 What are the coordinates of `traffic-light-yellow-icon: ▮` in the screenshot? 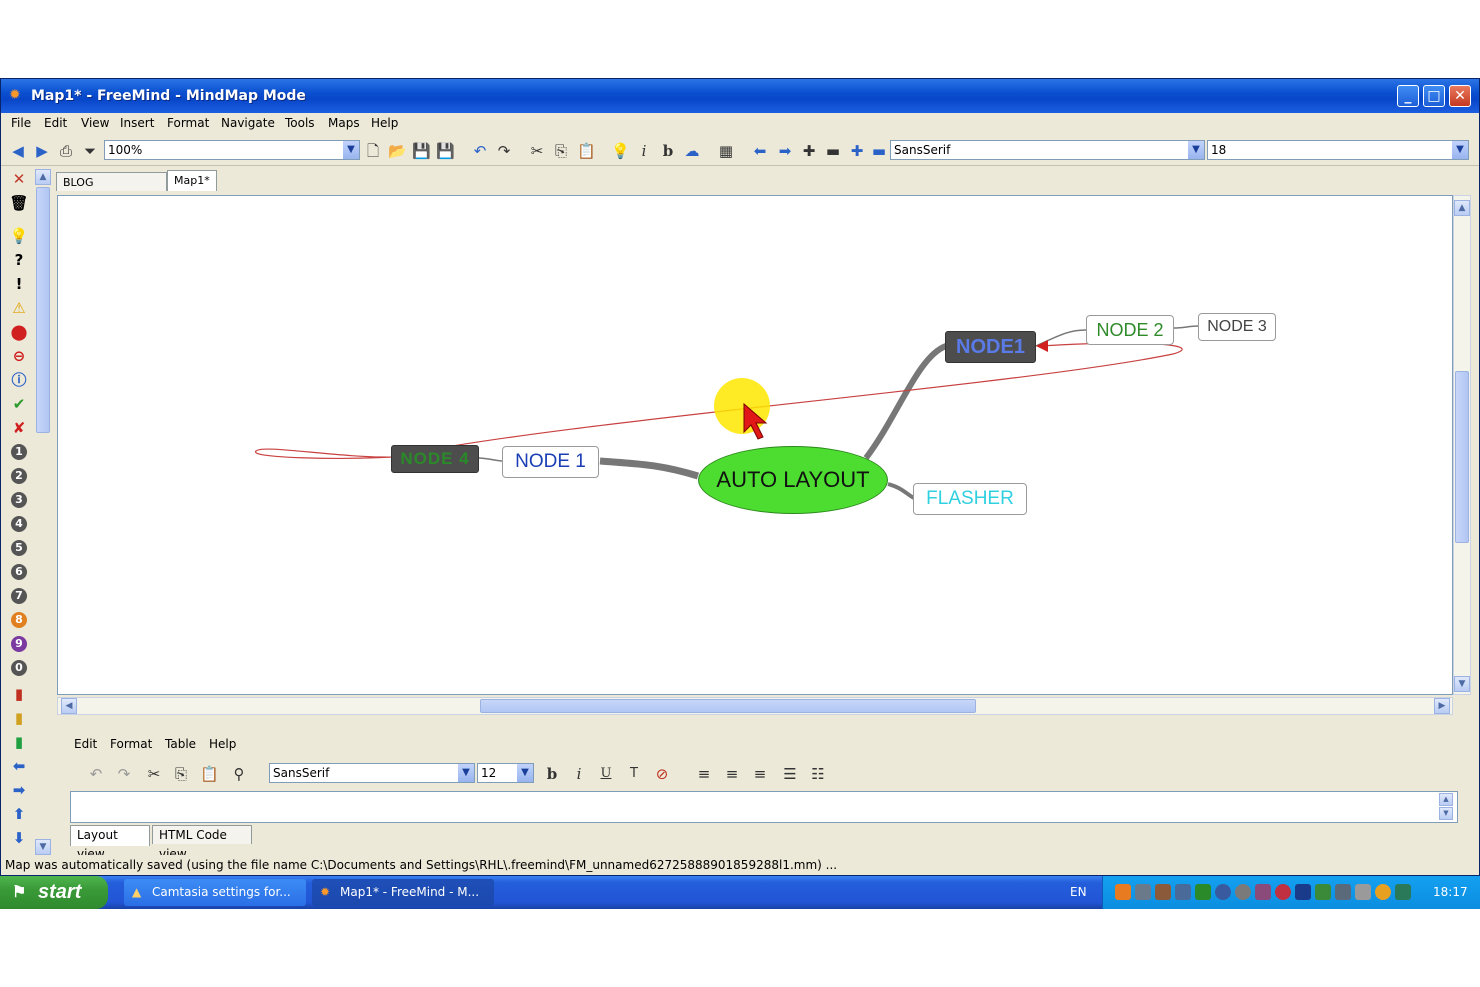 It's located at (19, 718).